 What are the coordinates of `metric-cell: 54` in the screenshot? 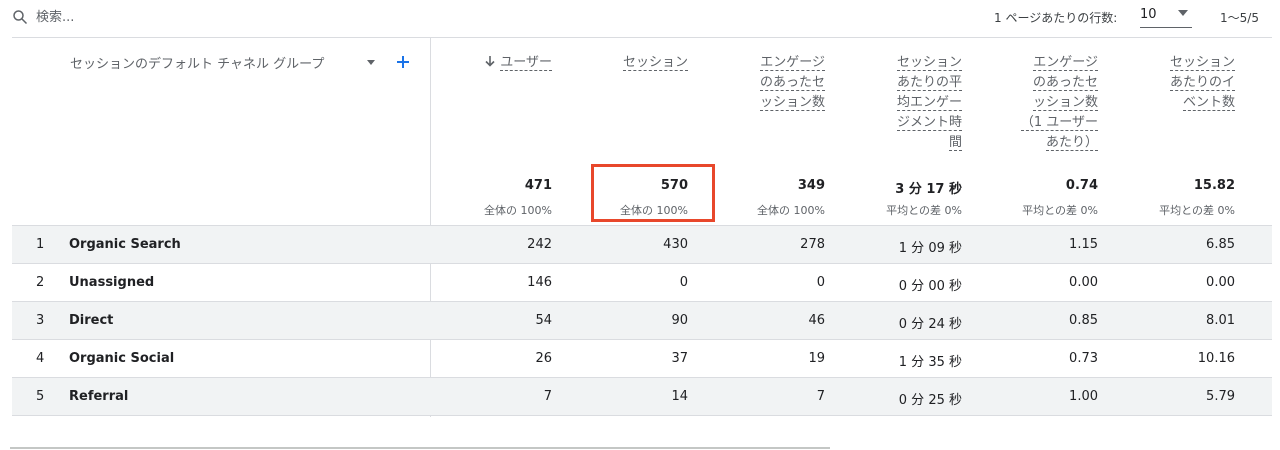 It's located at (543, 320).